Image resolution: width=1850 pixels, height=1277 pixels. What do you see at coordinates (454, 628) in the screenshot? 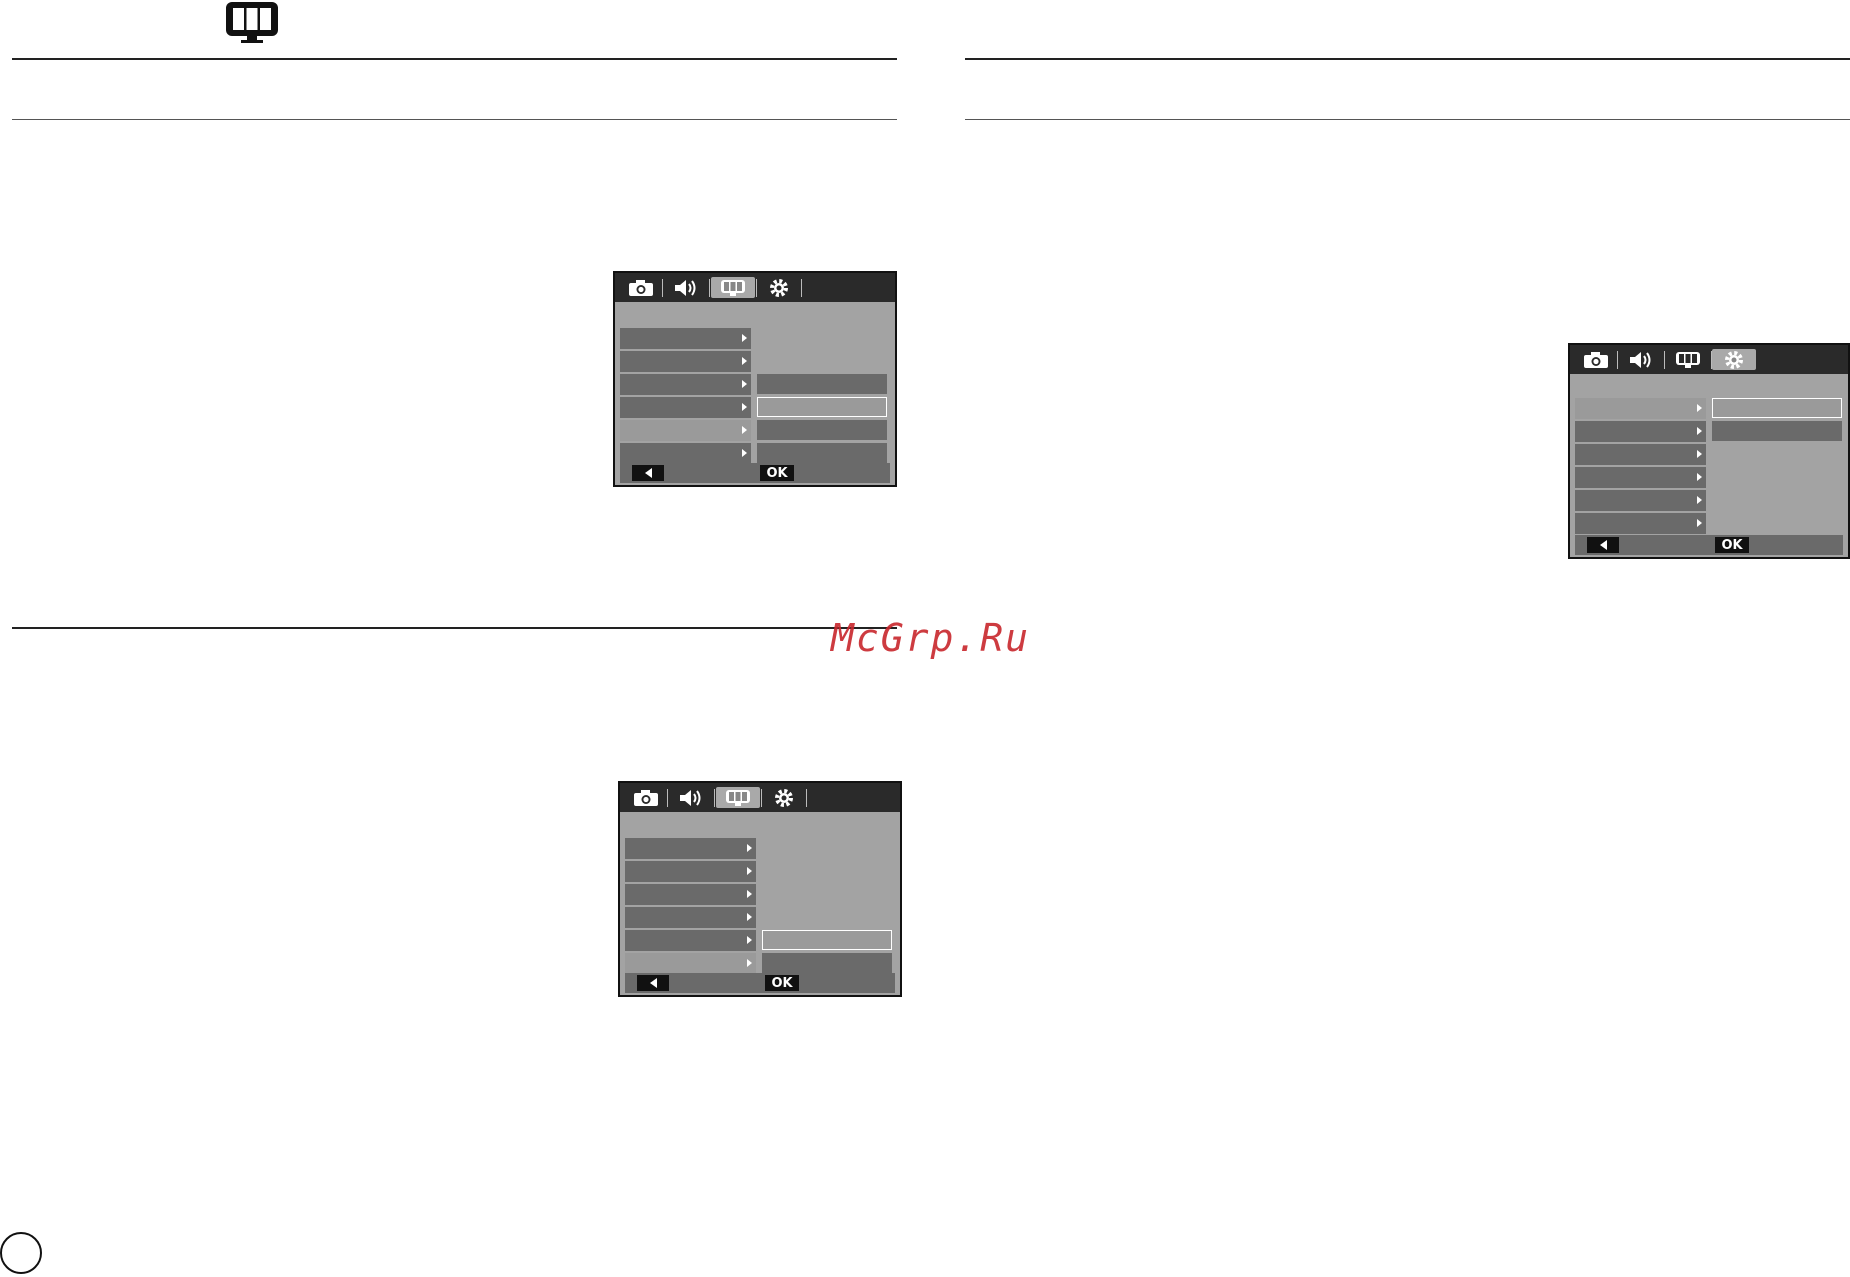
I see `section-rule-left-mid` at bounding box center [454, 628].